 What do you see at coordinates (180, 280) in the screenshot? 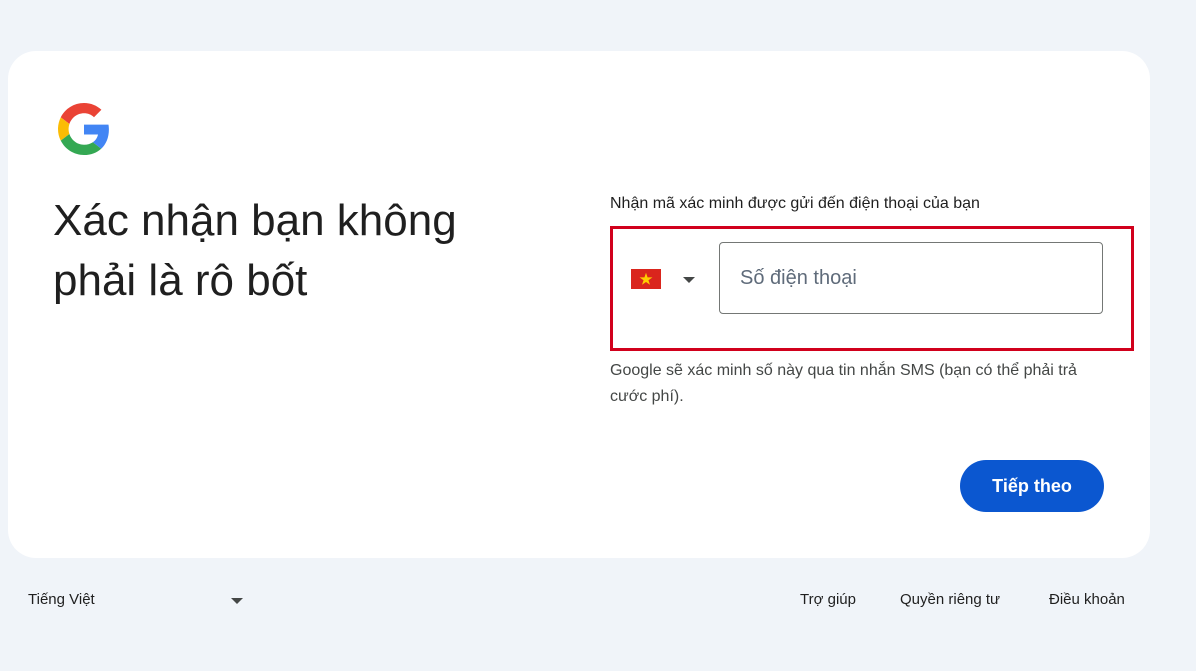
I see `page-title-line-2: phải là rô bốt` at bounding box center [180, 280].